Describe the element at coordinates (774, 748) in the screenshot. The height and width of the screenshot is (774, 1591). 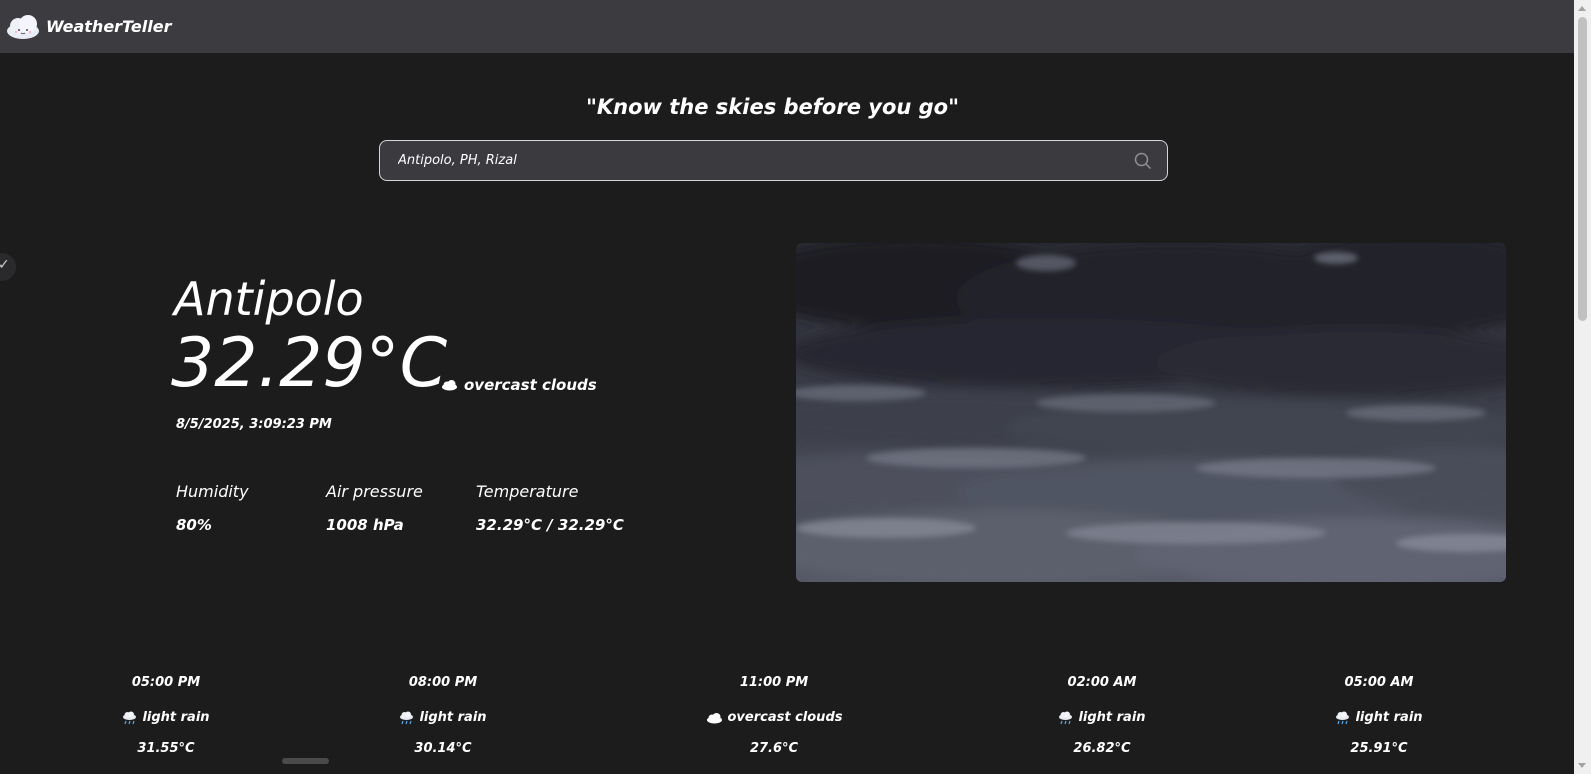
I see `forecast-temp: 27.6°C` at that location.